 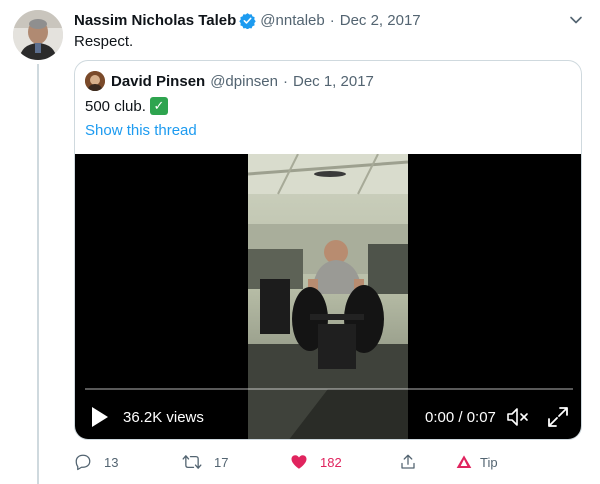 I want to click on quoted-author-avatar, so click(x=95, y=81).